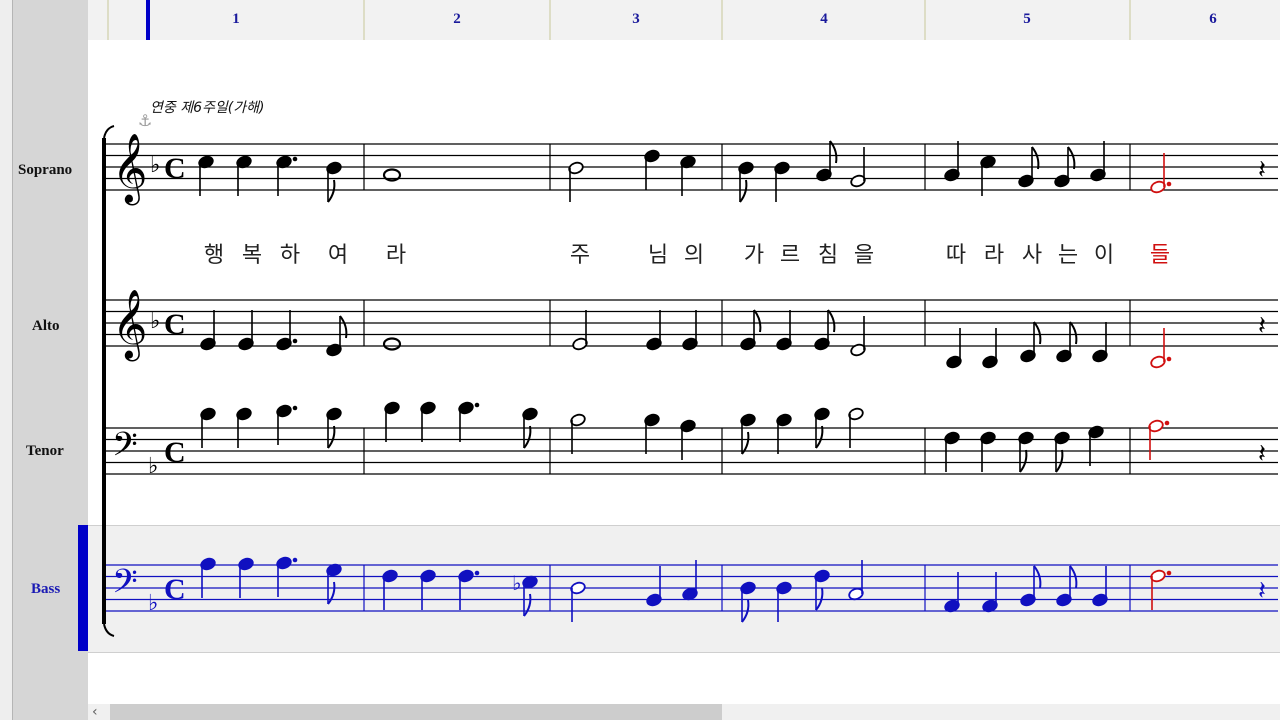  I want to click on lyric-syllable: 침, so click(828, 255).